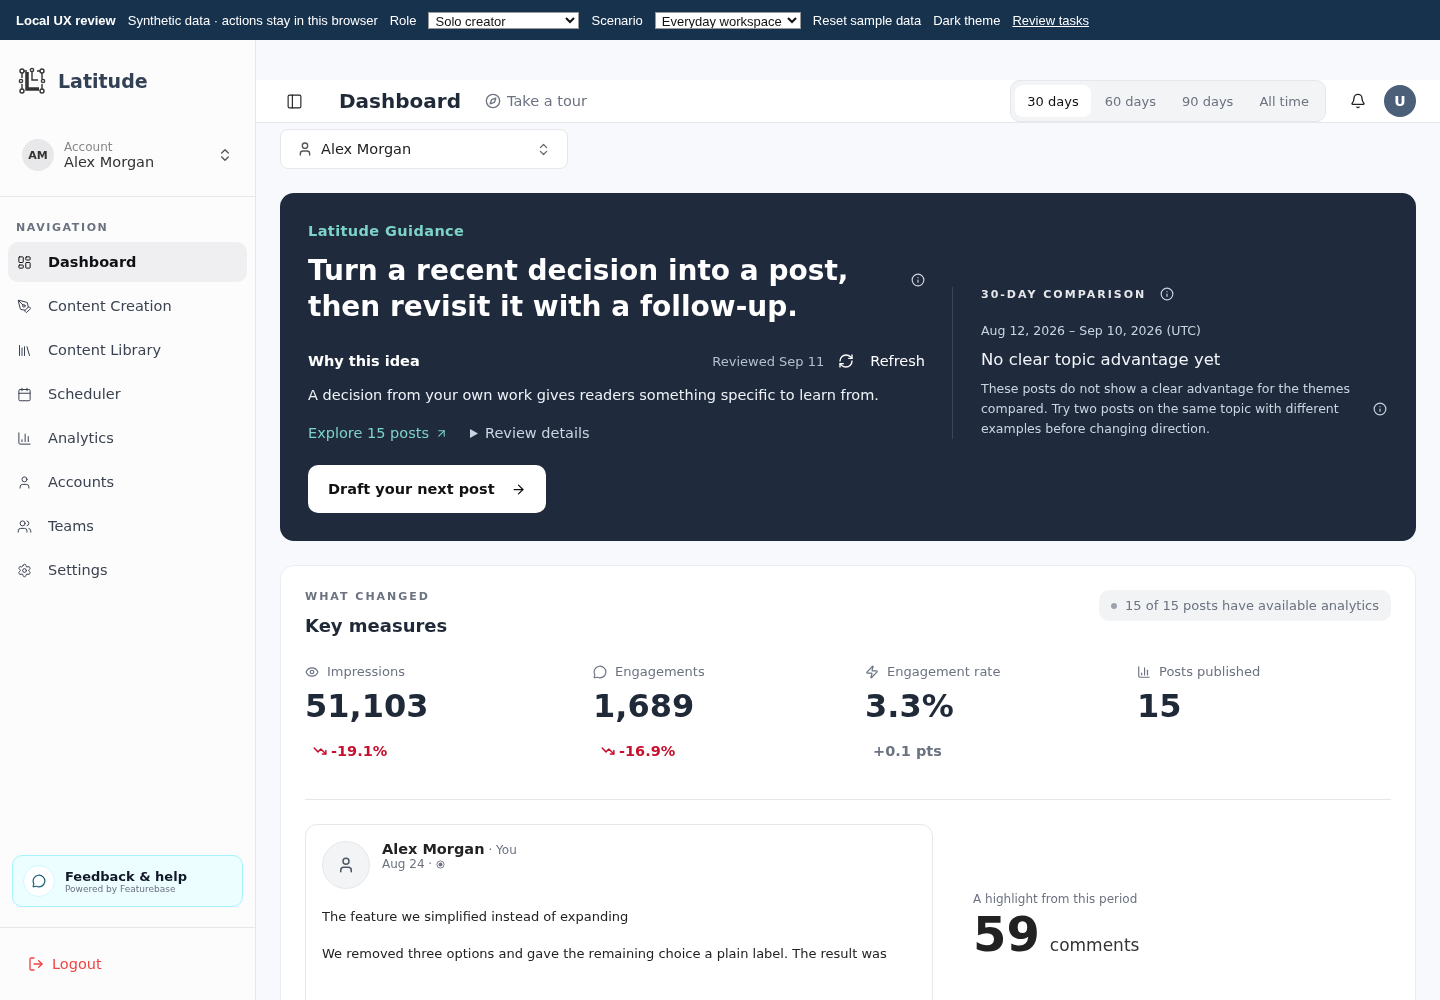 The width and height of the screenshot is (1440, 1000). Describe the element at coordinates (24, 306) in the screenshot. I see `pen-icon` at that location.